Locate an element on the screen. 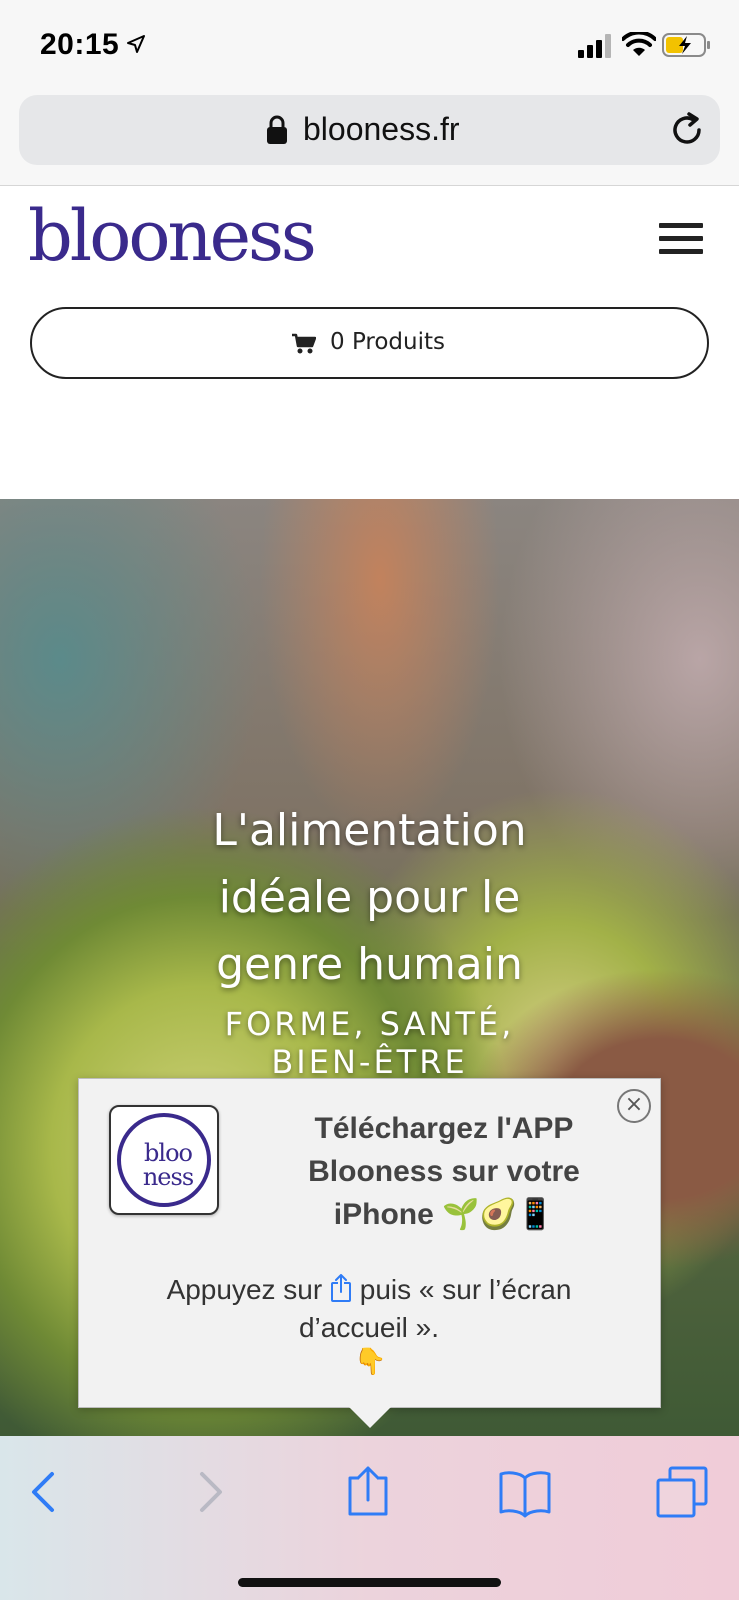  lock-icon is located at coordinates (277, 129).